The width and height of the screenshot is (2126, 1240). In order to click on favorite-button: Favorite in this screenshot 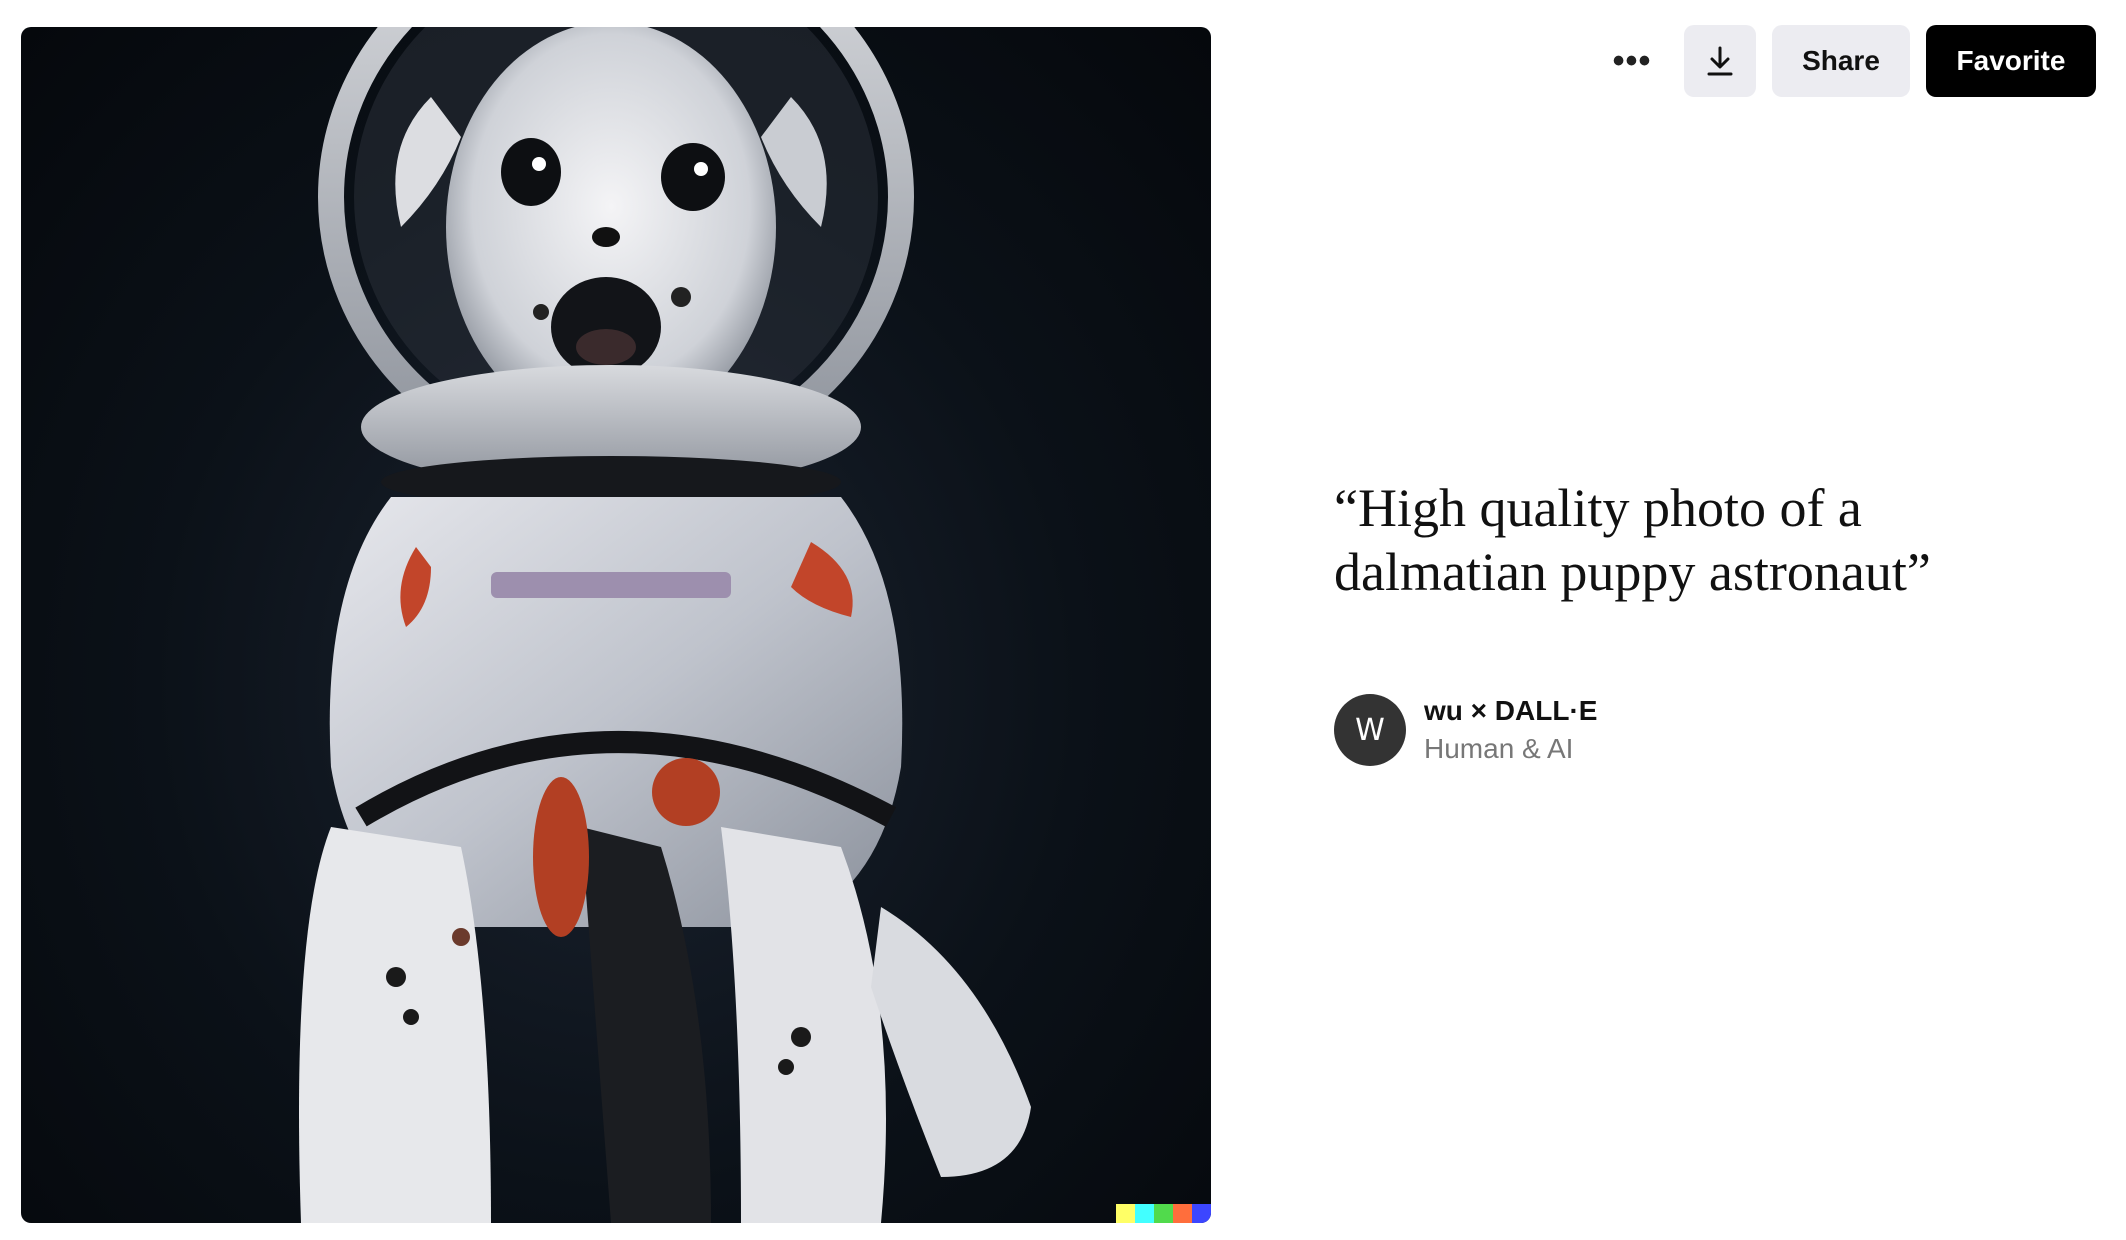, I will do `click(2011, 61)`.